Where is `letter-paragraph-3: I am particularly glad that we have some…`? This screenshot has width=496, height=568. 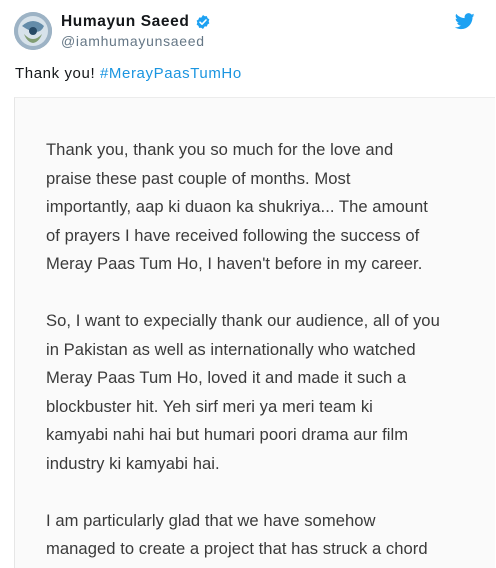
letter-paragraph-3: I am particularly glad that we have some… is located at coordinates (237, 534).